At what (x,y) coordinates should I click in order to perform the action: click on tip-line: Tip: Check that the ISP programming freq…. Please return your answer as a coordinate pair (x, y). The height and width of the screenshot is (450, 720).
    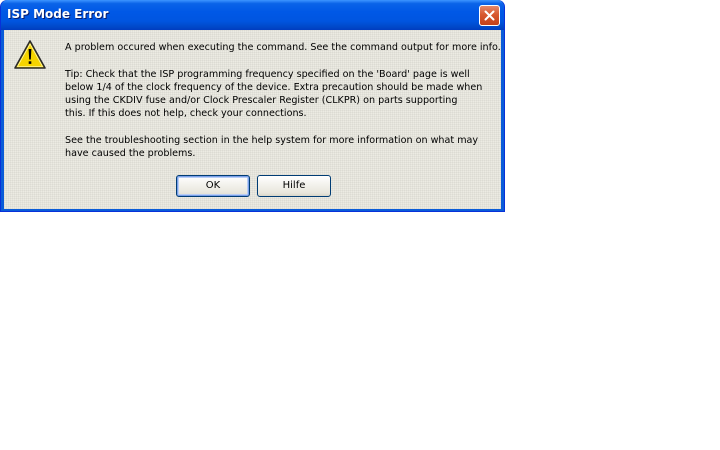
    Looking at the image, I should click on (267, 74).